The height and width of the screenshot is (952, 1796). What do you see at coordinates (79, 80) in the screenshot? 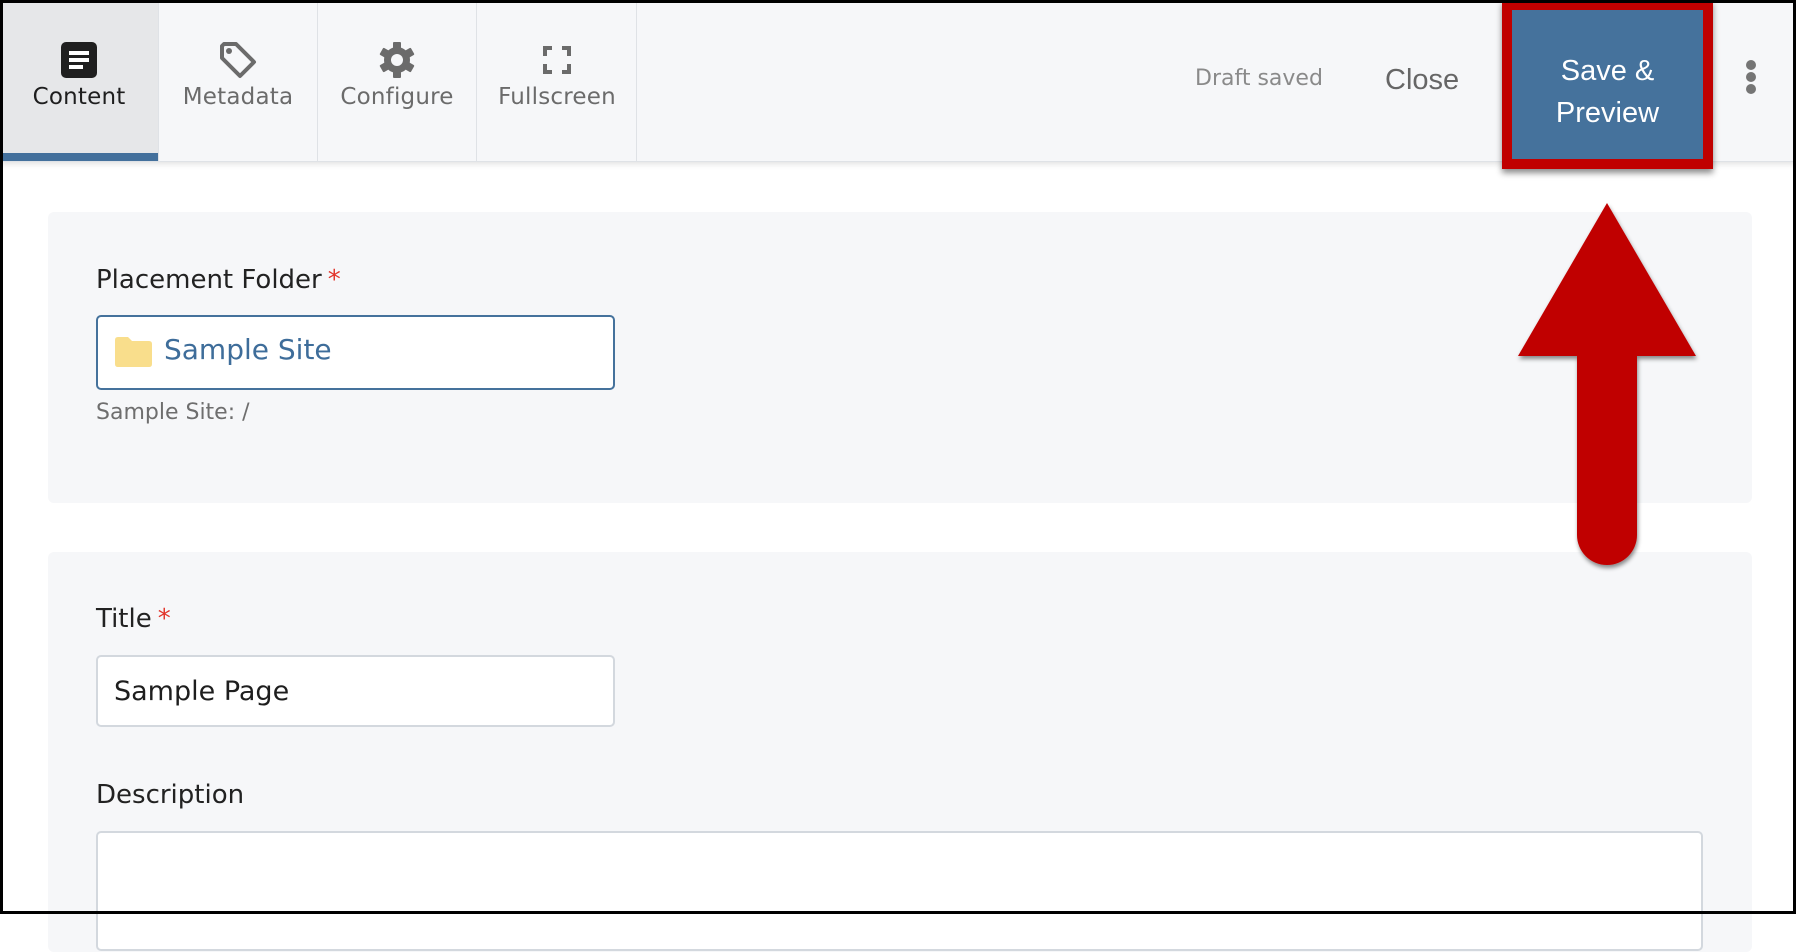
I see `tab-content: Content` at bounding box center [79, 80].